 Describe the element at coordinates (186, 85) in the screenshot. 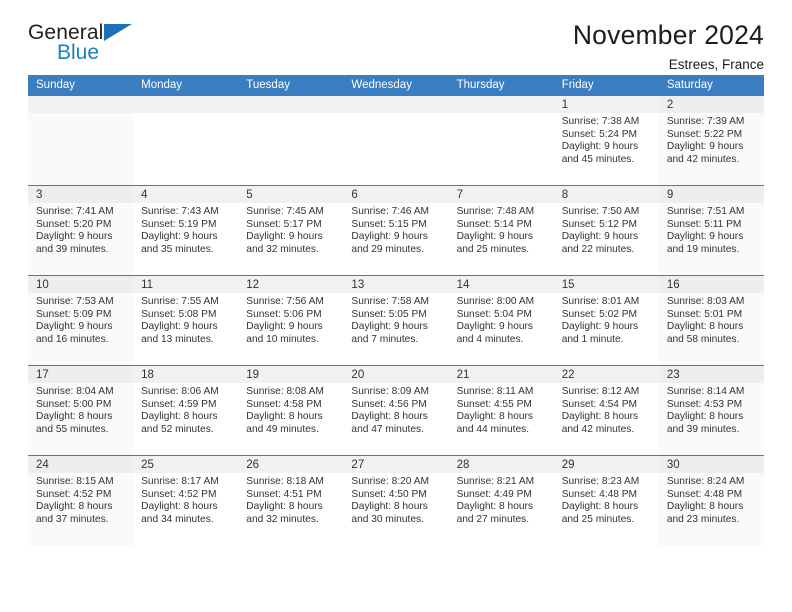

I see `weekday-header-monday: Monday` at that location.